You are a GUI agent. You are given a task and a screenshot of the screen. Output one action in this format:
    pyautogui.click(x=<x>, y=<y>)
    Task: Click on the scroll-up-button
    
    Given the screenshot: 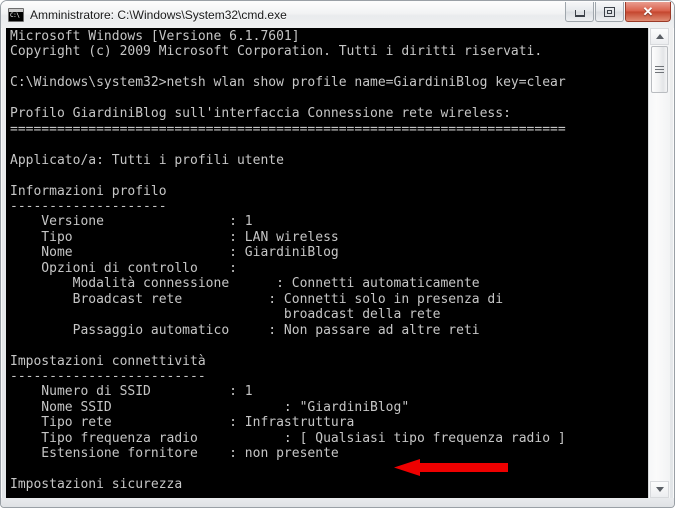 What is the action you would take?
    pyautogui.click(x=659, y=36)
    